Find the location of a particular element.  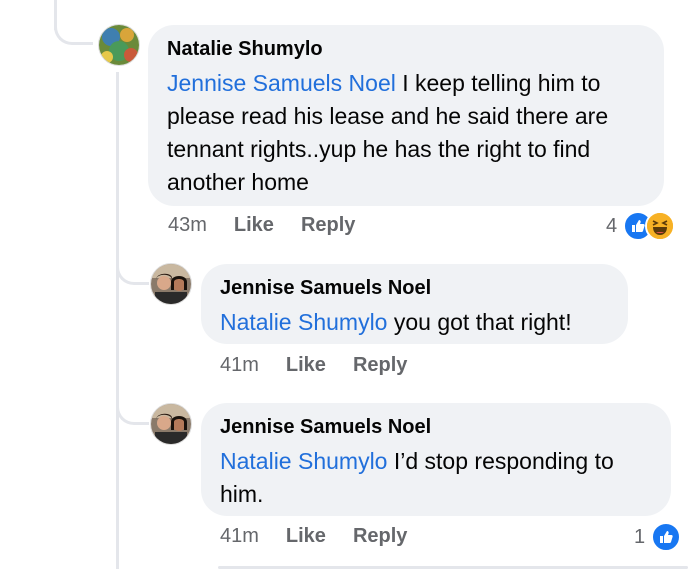

comment-text: Natalie Shumylo you got that right! is located at coordinates (415, 322).